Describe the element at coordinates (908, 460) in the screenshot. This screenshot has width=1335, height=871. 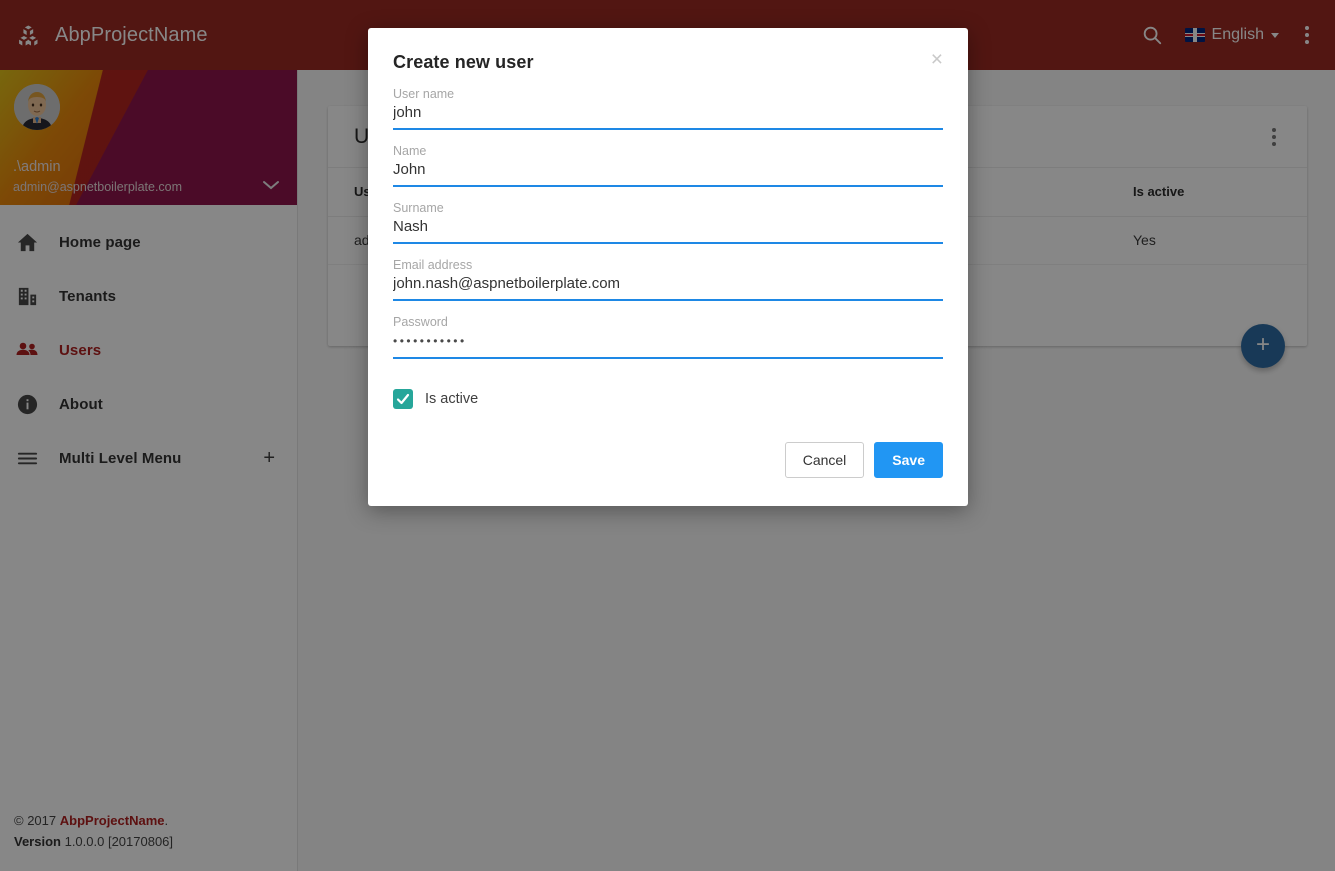
I see `save-button: Save` at that location.